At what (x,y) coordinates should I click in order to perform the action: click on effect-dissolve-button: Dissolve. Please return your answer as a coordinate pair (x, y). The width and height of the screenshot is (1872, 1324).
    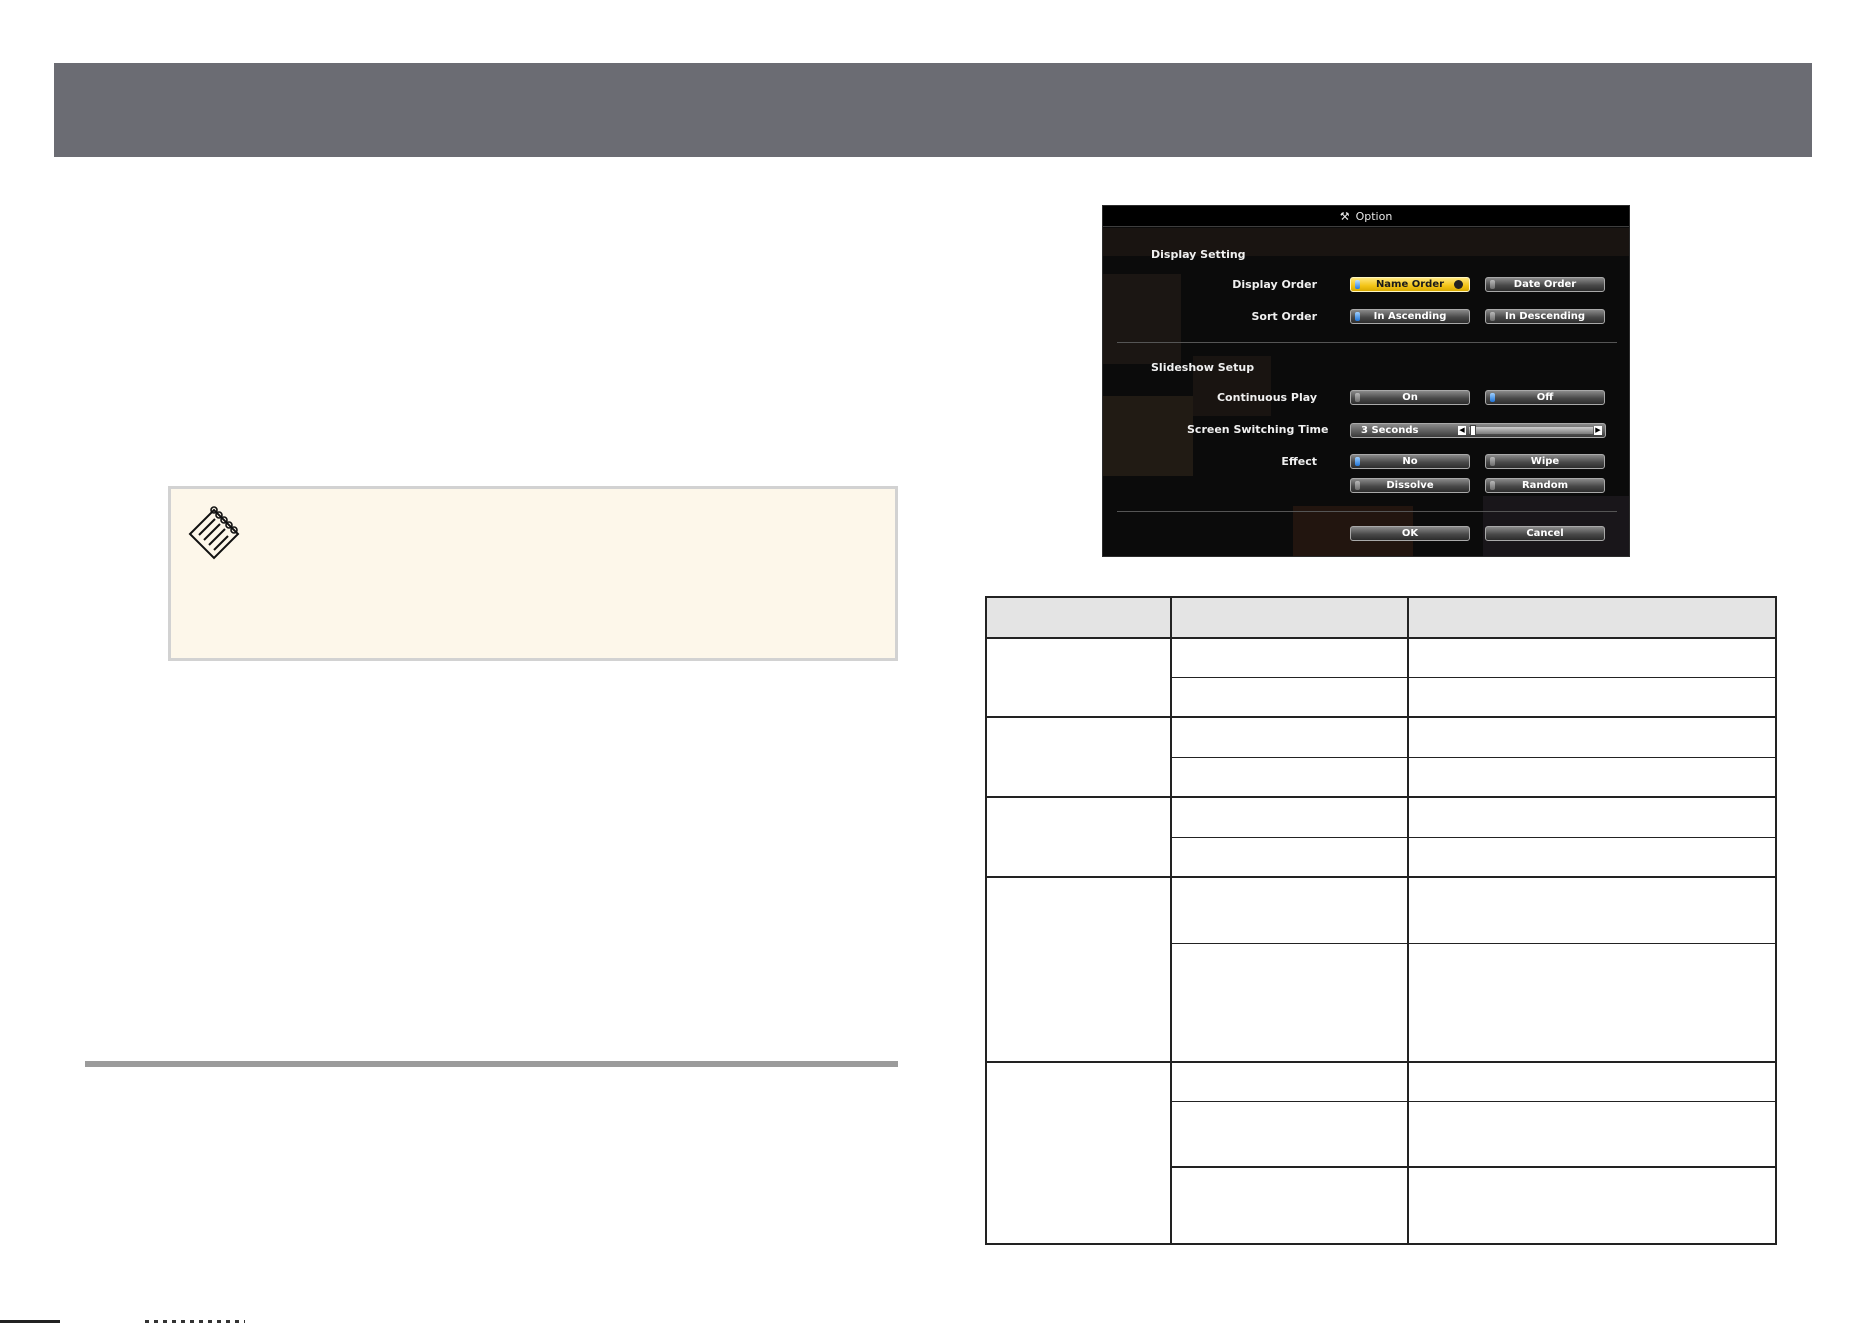
    Looking at the image, I should click on (1410, 485).